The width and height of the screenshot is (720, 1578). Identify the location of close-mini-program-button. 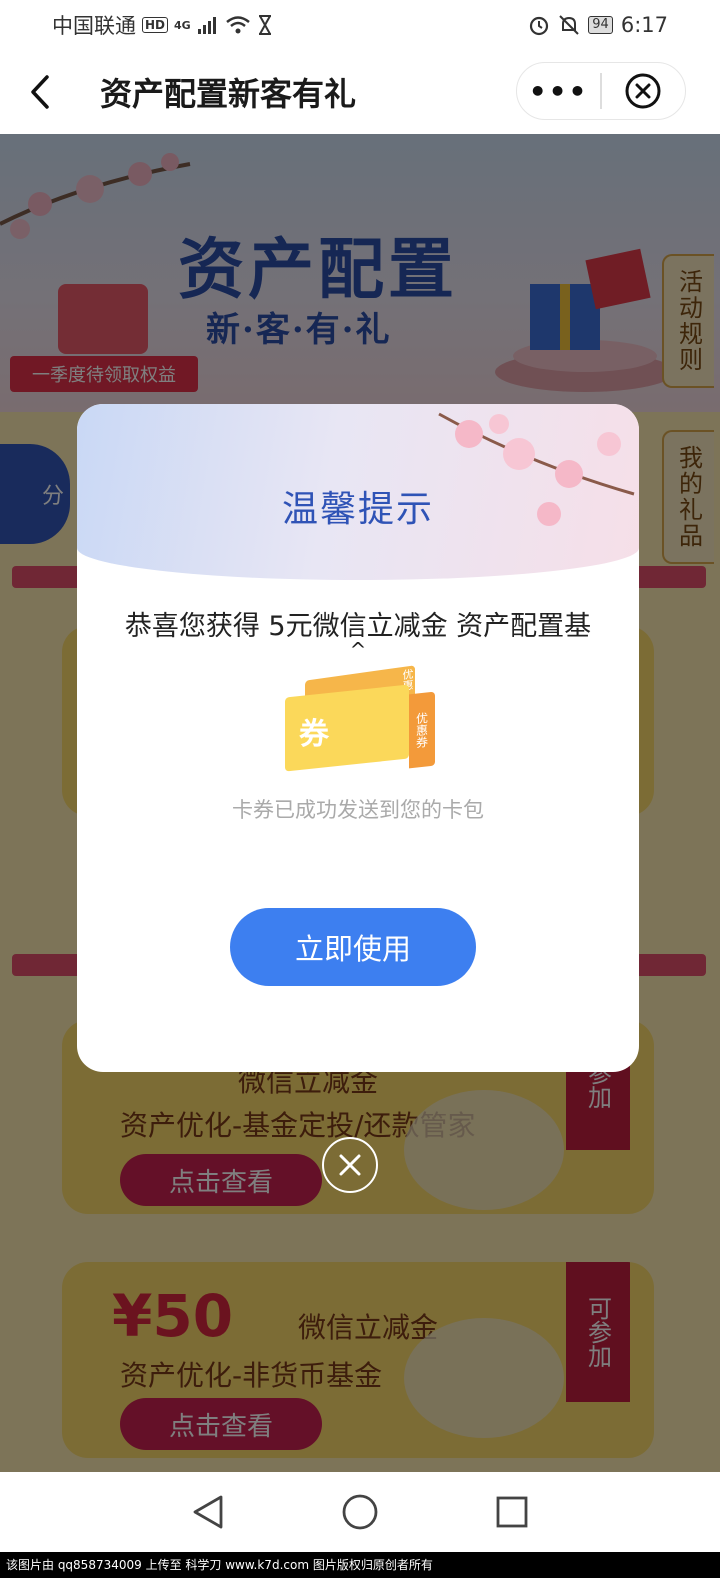
(643, 91).